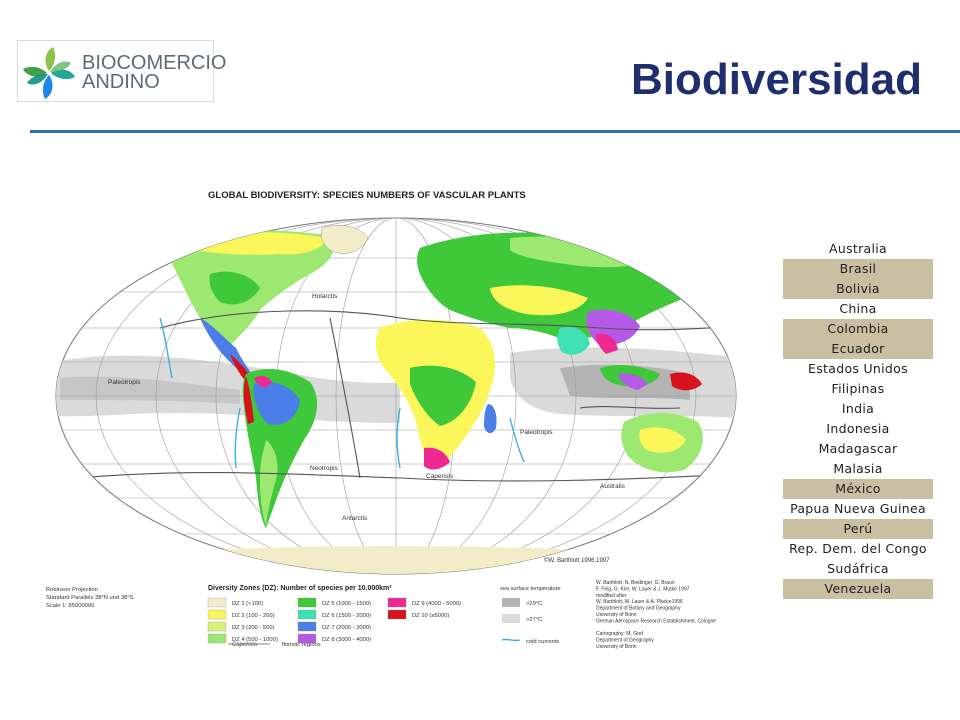  What do you see at coordinates (625, 641) in the screenshot?
I see `credit-line: Department of Geography` at bounding box center [625, 641].